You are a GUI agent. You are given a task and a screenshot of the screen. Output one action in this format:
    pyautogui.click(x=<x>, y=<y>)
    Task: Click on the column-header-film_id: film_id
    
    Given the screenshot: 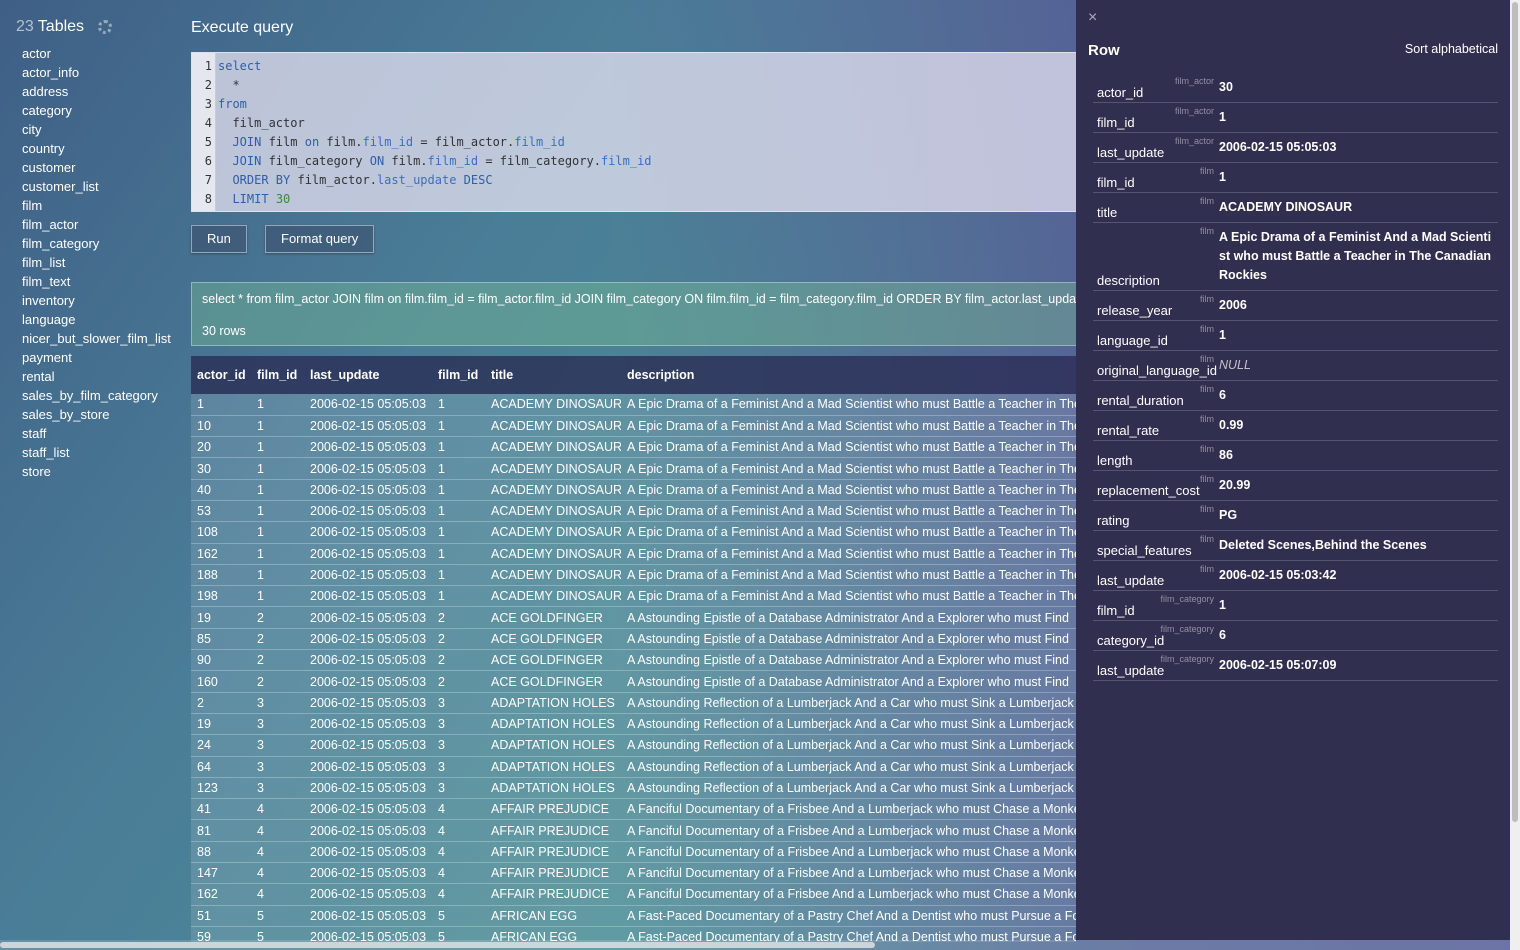 What is the action you would take?
    pyautogui.click(x=458, y=375)
    